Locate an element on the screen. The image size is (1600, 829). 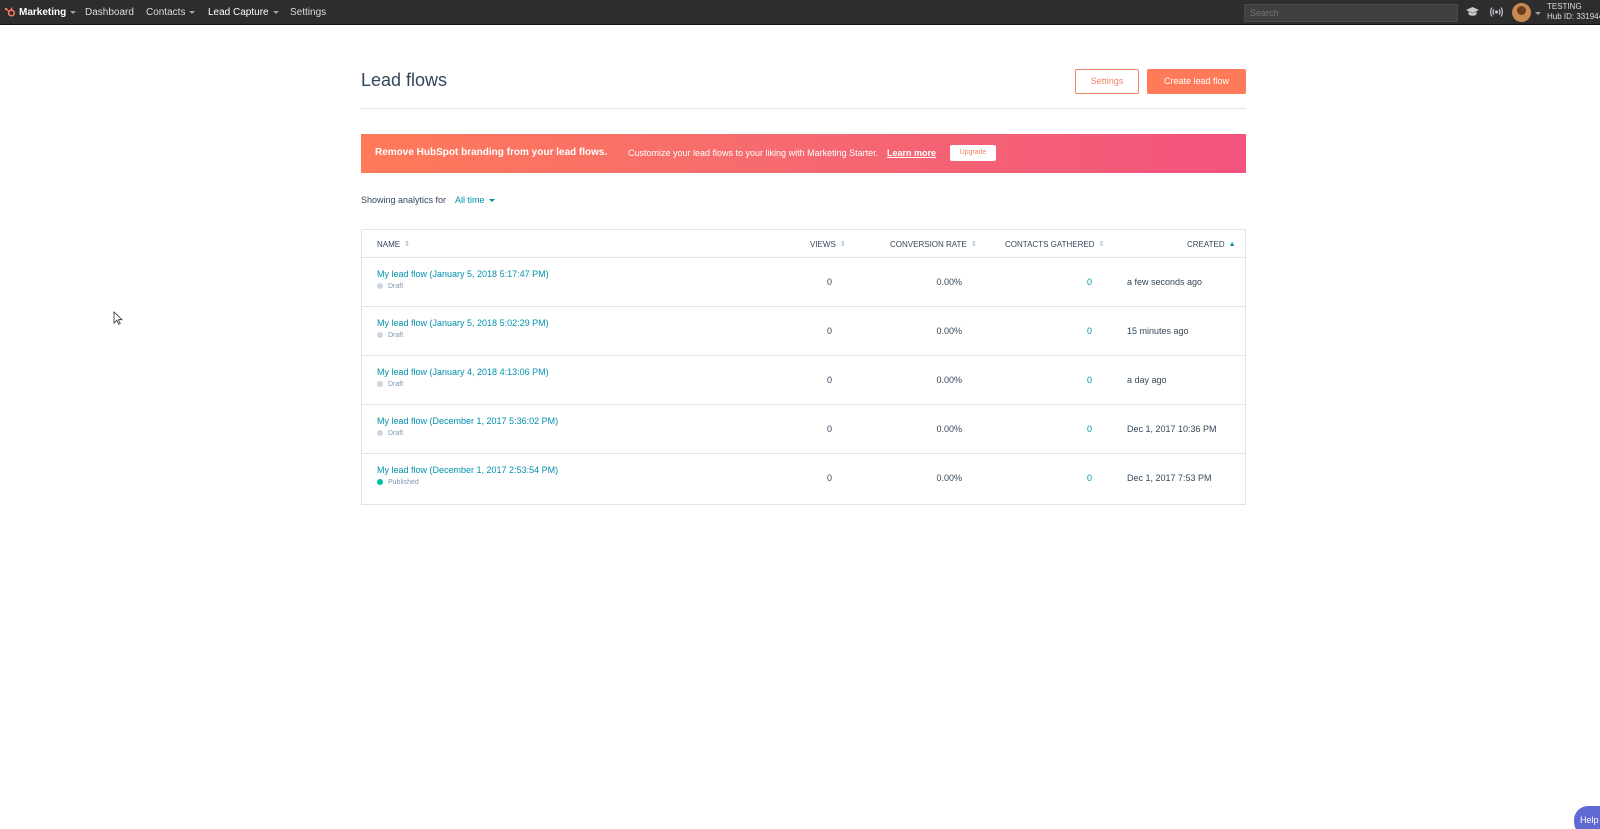
nav-marketing-menu: Marketing is located at coordinates (48, 12).